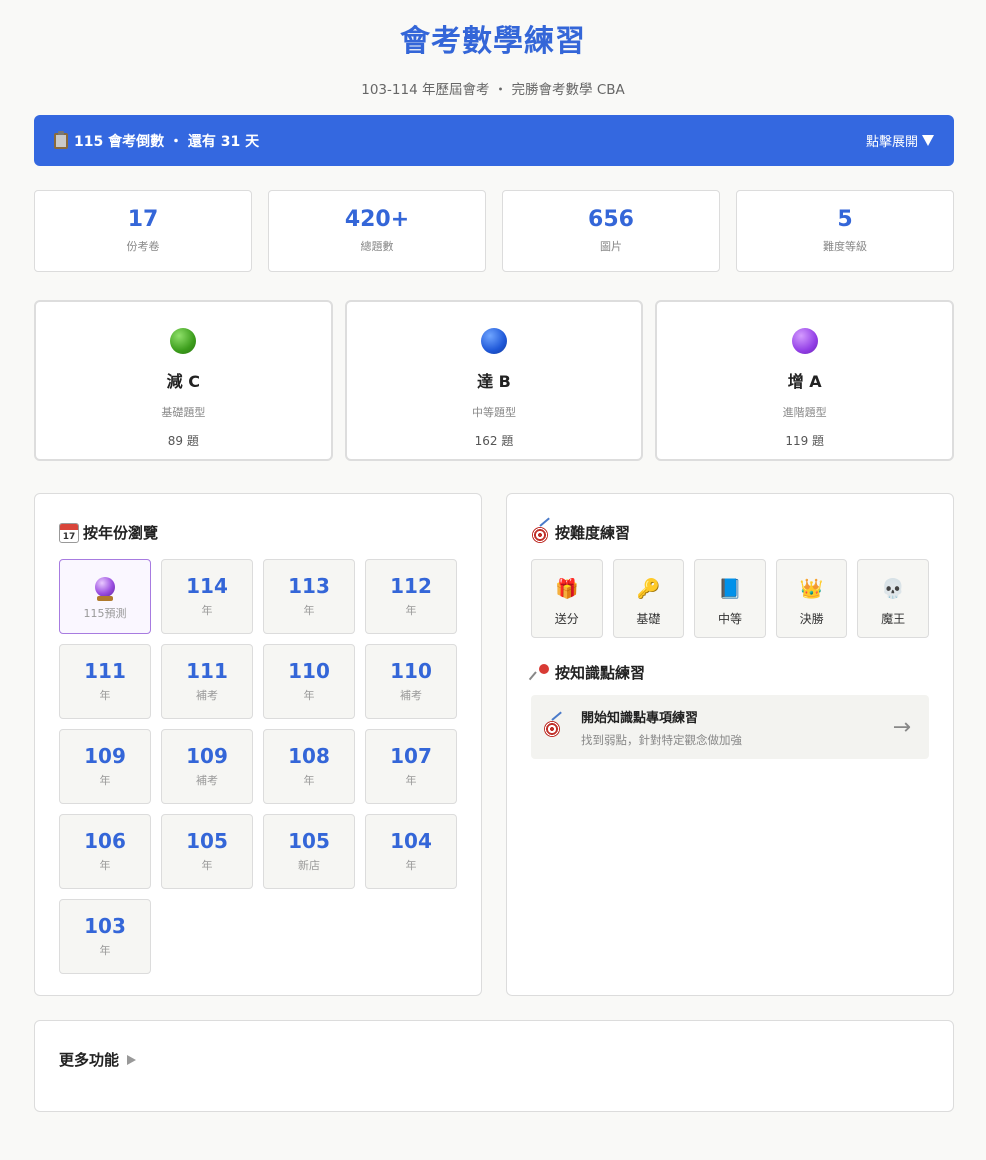 The image size is (986, 1160). What do you see at coordinates (377, 246) in the screenshot?
I see `stat-label: 總題數` at bounding box center [377, 246].